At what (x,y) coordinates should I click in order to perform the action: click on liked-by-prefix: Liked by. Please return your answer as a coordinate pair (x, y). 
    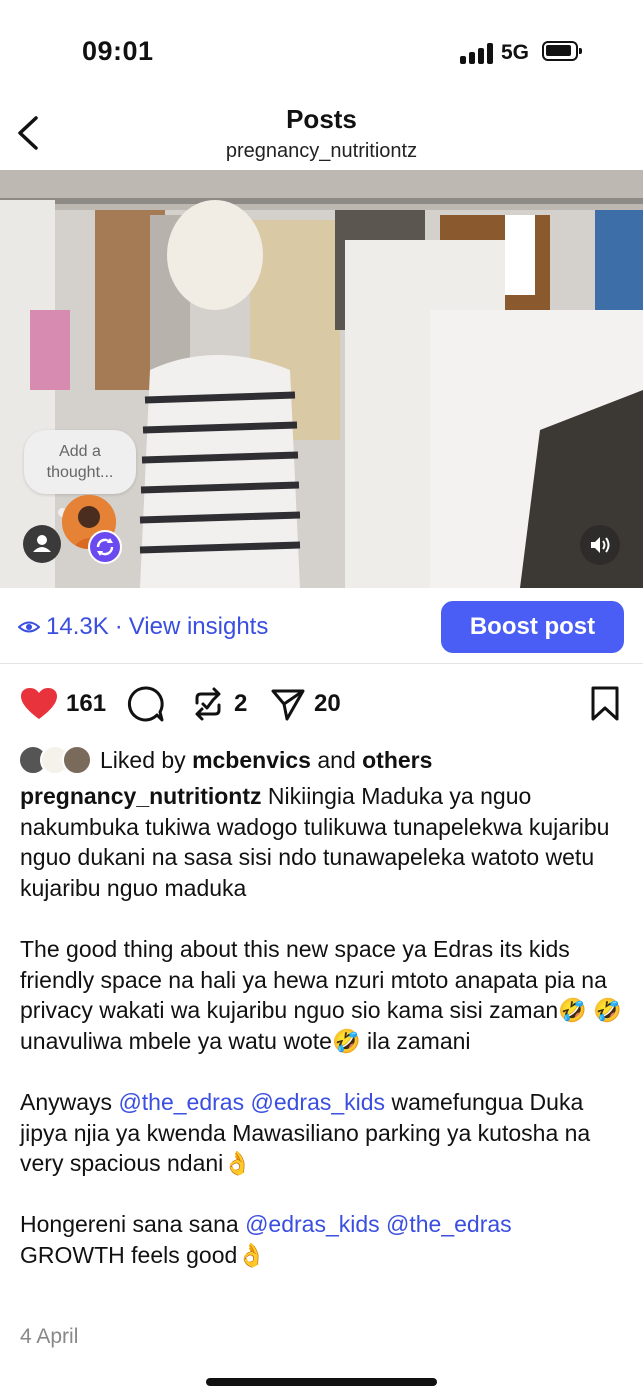
    Looking at the image, I should click on (143, 759).